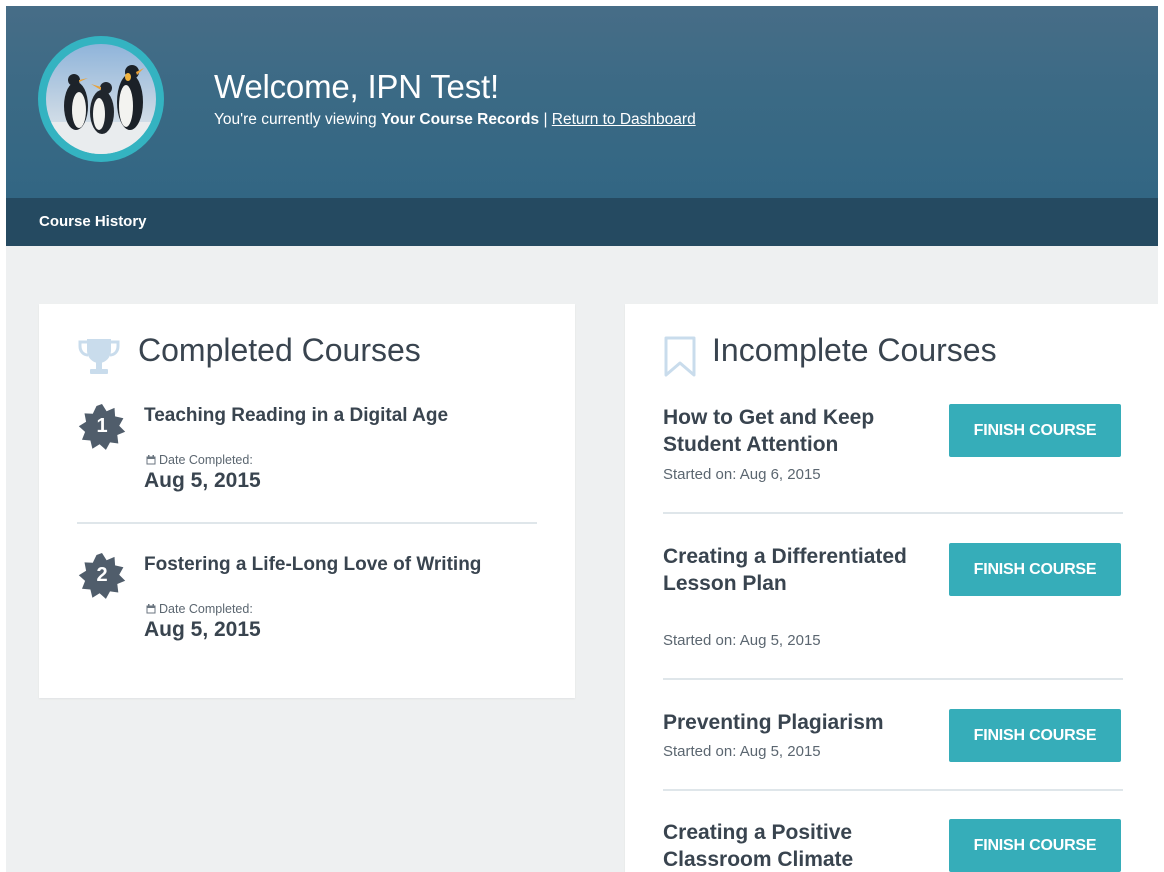  Describe the element at coordinates (582, 222) in the screenshot. I see `sub-navbar: Course History` at that location.